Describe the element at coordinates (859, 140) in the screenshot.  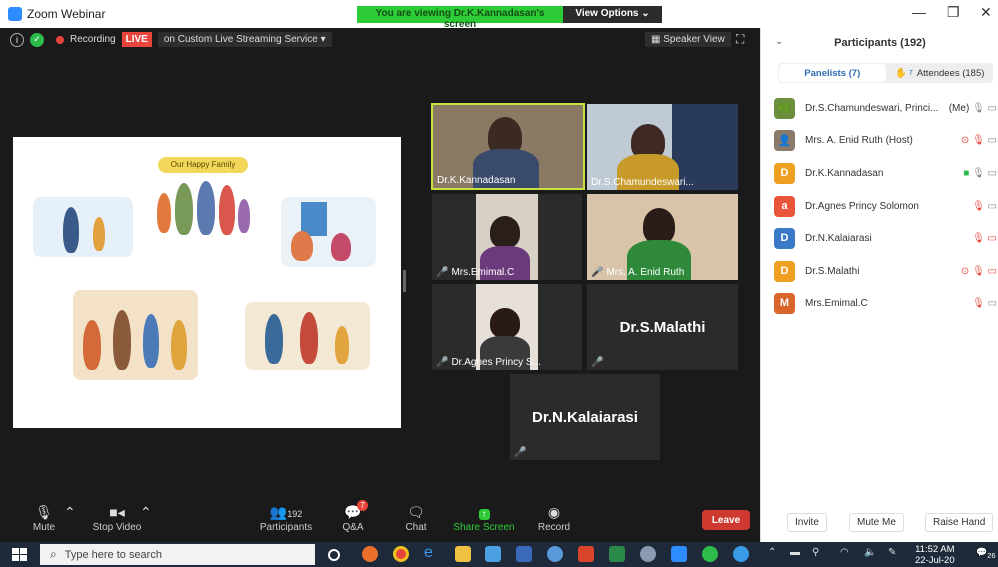
I see `participant-name: Mrs. A. Enid Ruth (Host)` at that location.